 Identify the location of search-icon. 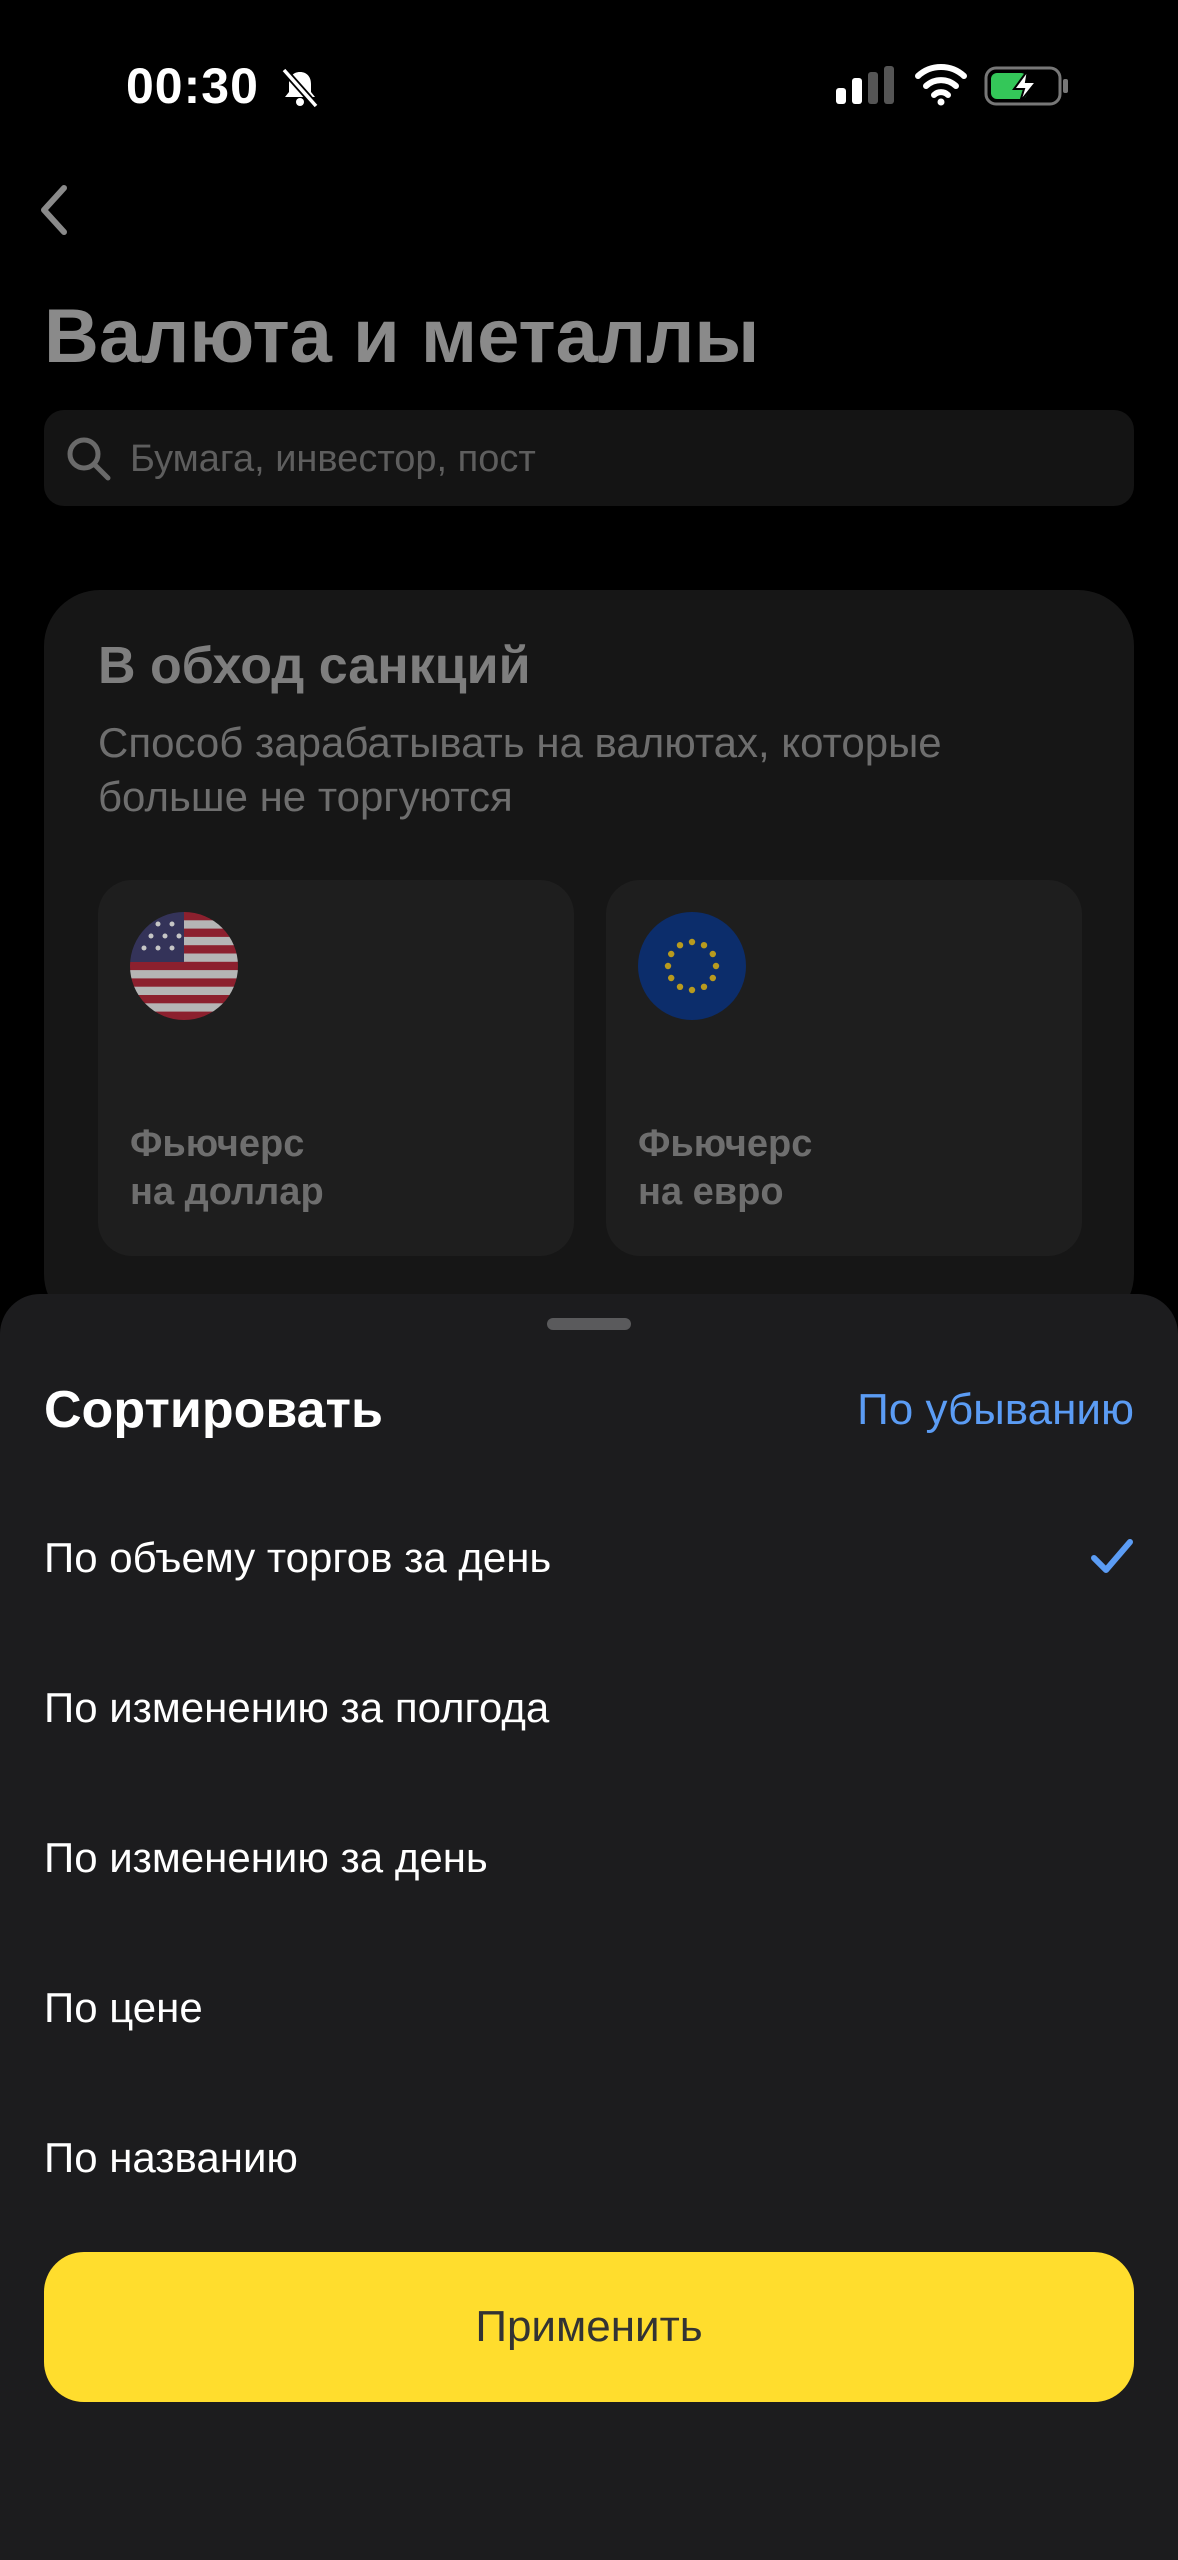
(89, 459).